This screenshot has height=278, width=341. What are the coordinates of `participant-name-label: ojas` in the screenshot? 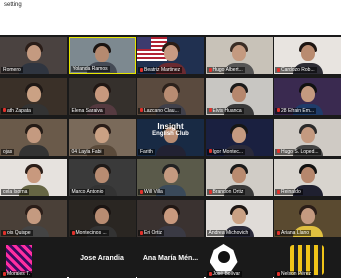 It's located at (8, 151).